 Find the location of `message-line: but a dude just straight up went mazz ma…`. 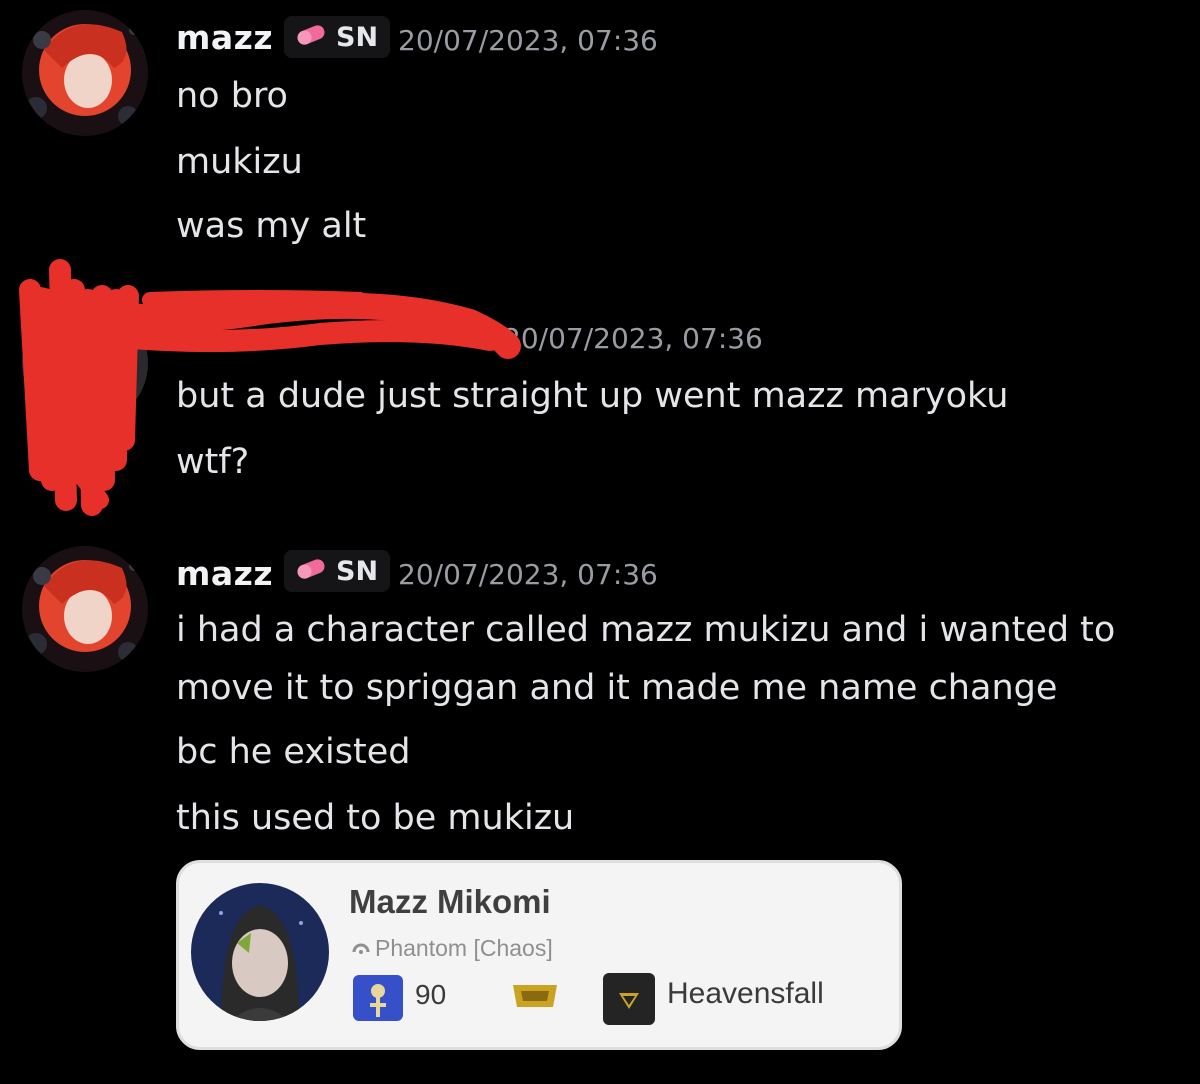

message-line: but a dude just straight up went mazz ma… is located at coordinates (592, 396).